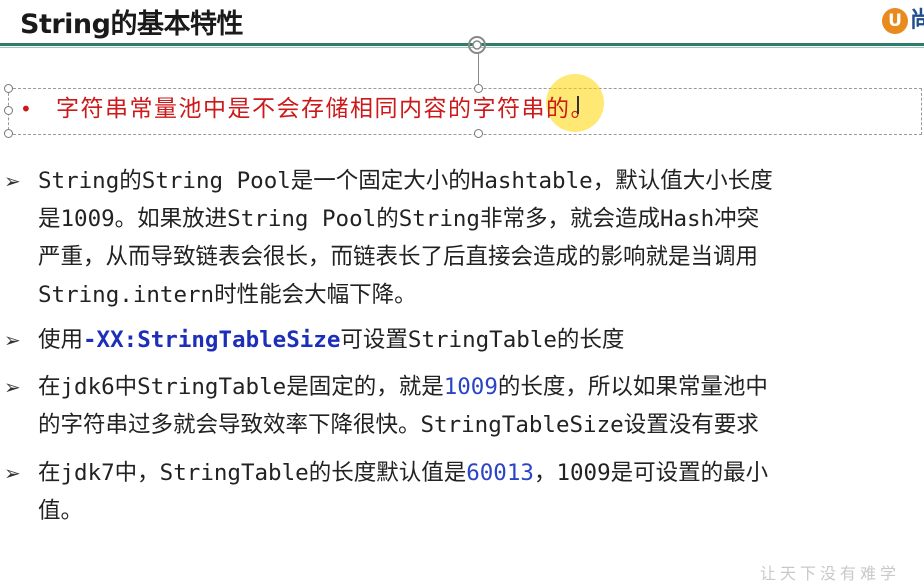 This screenshot has width=924, height=584. I want to click on line: 的字符串过多就会导致效率下降很快。StringTableSize设置没有要求, so click(398, 425).